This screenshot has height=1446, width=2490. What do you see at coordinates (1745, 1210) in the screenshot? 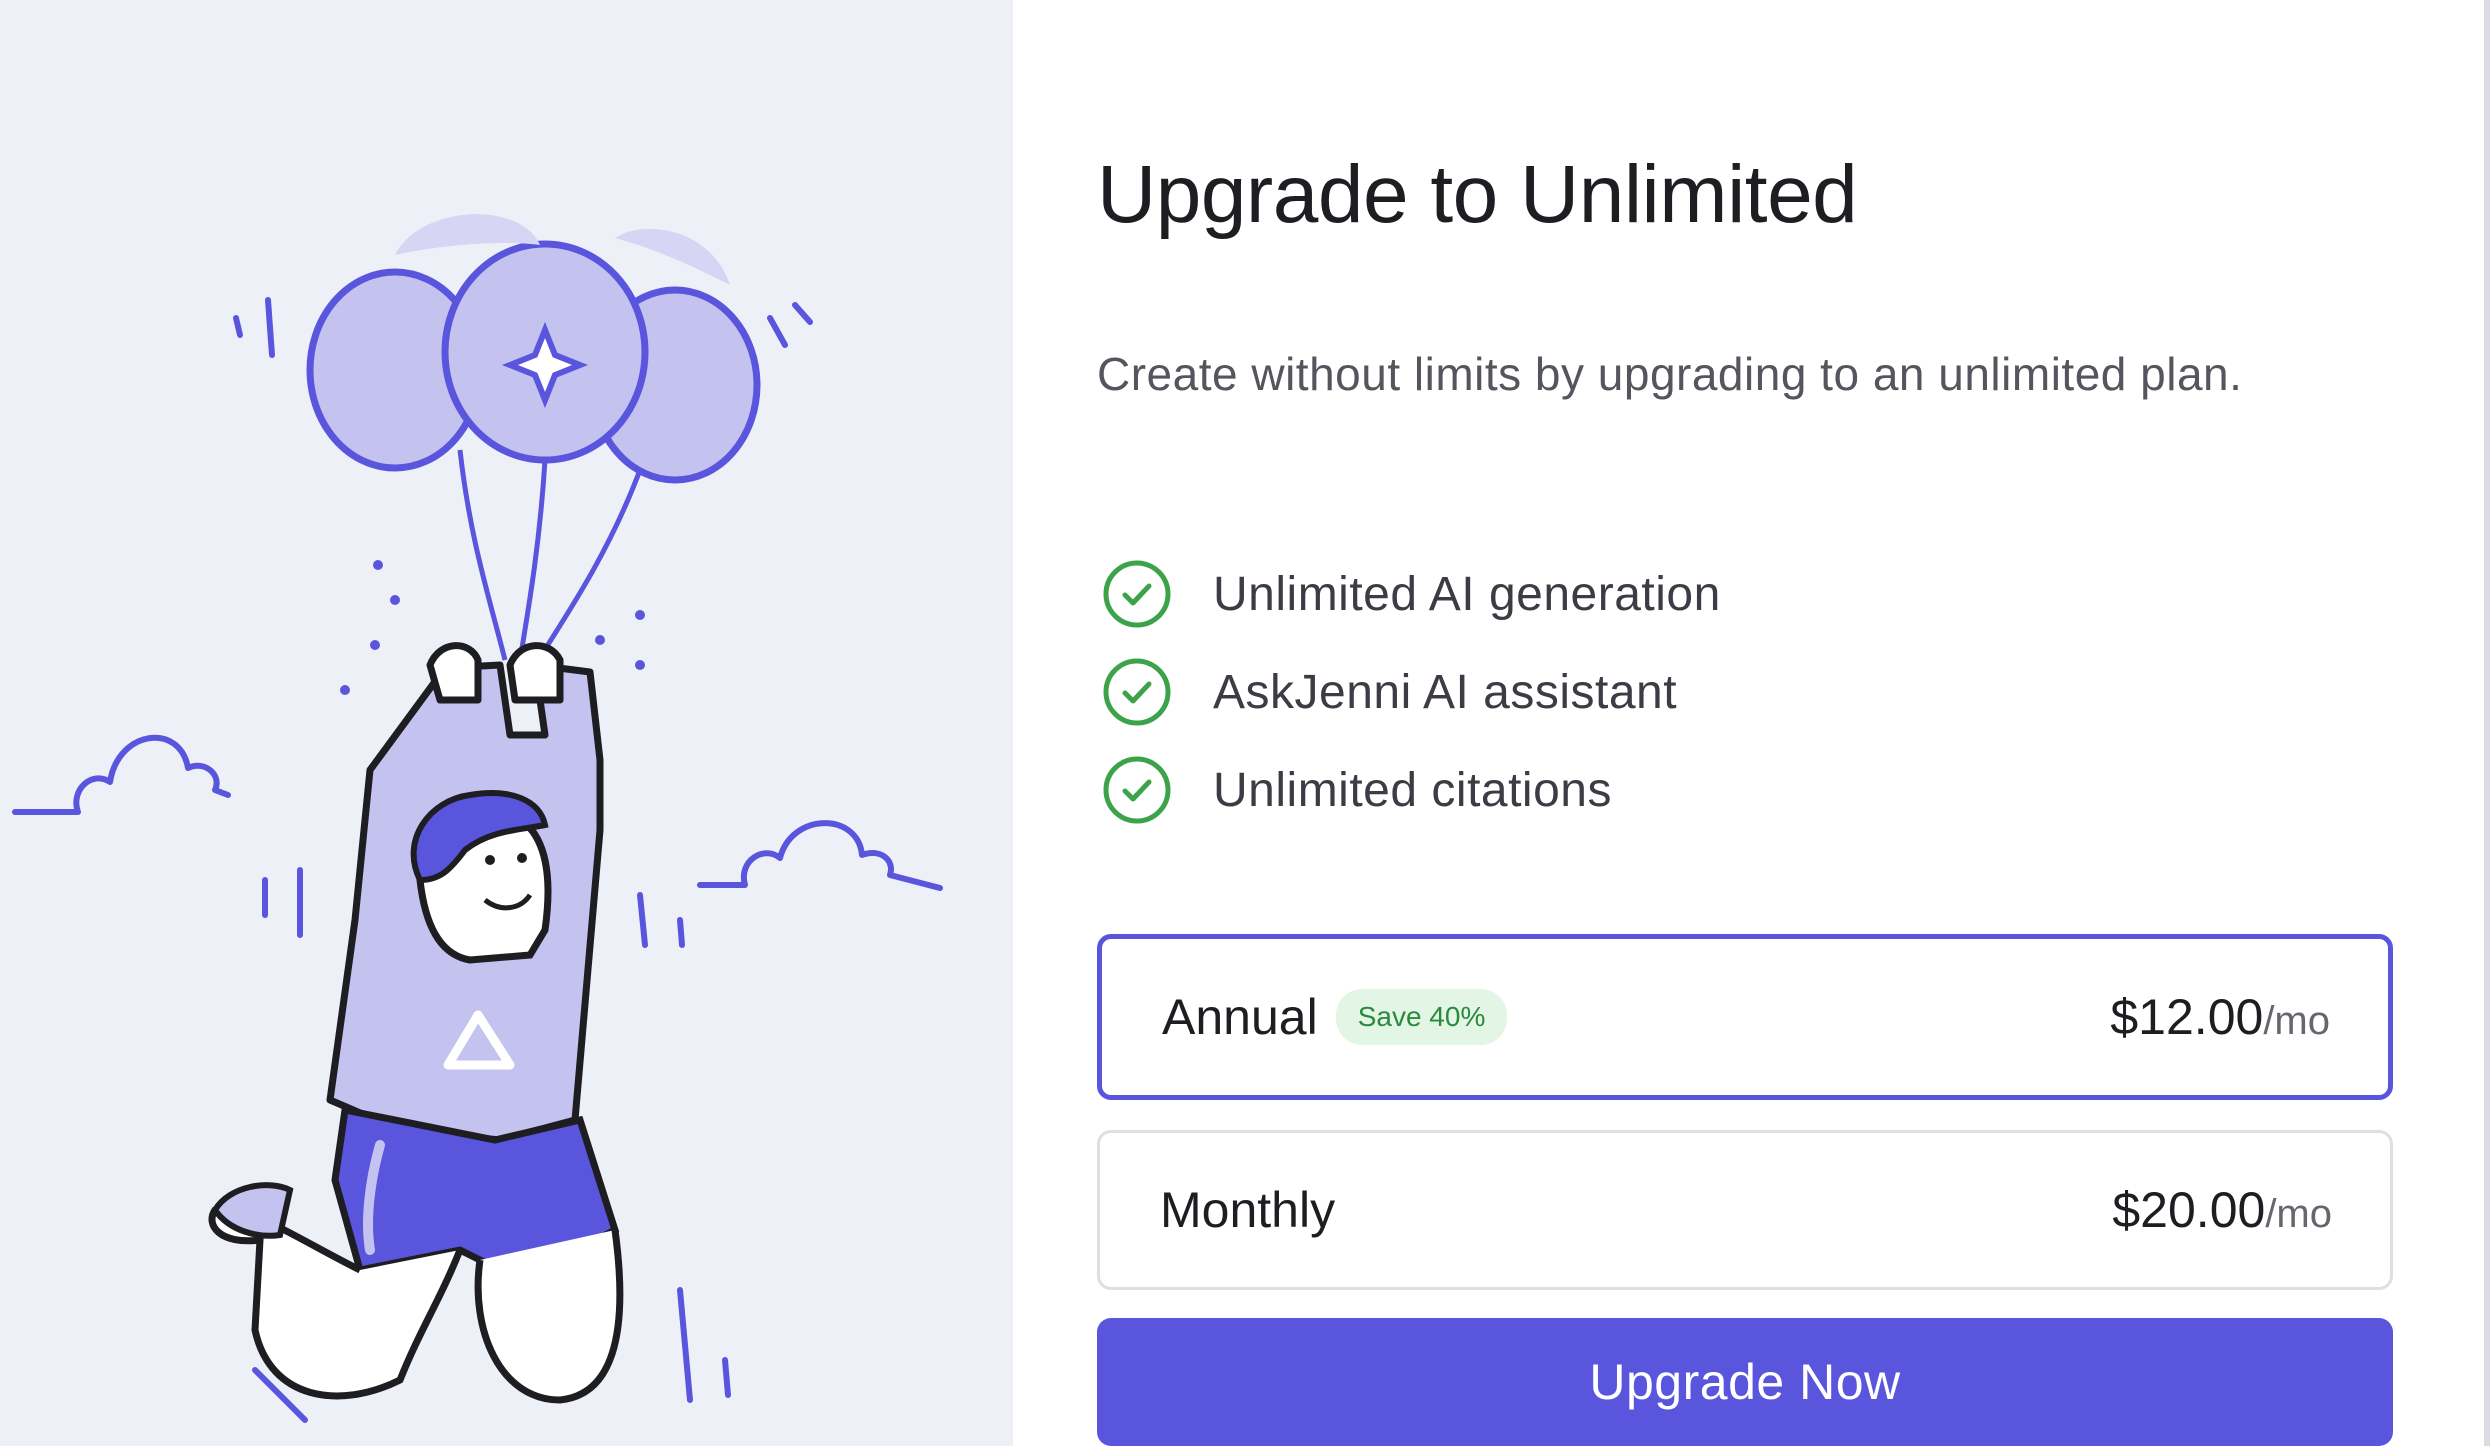
I see `plan-option-monthly: Monthly $20.00/mo` at bounding box center [1745, 1210].